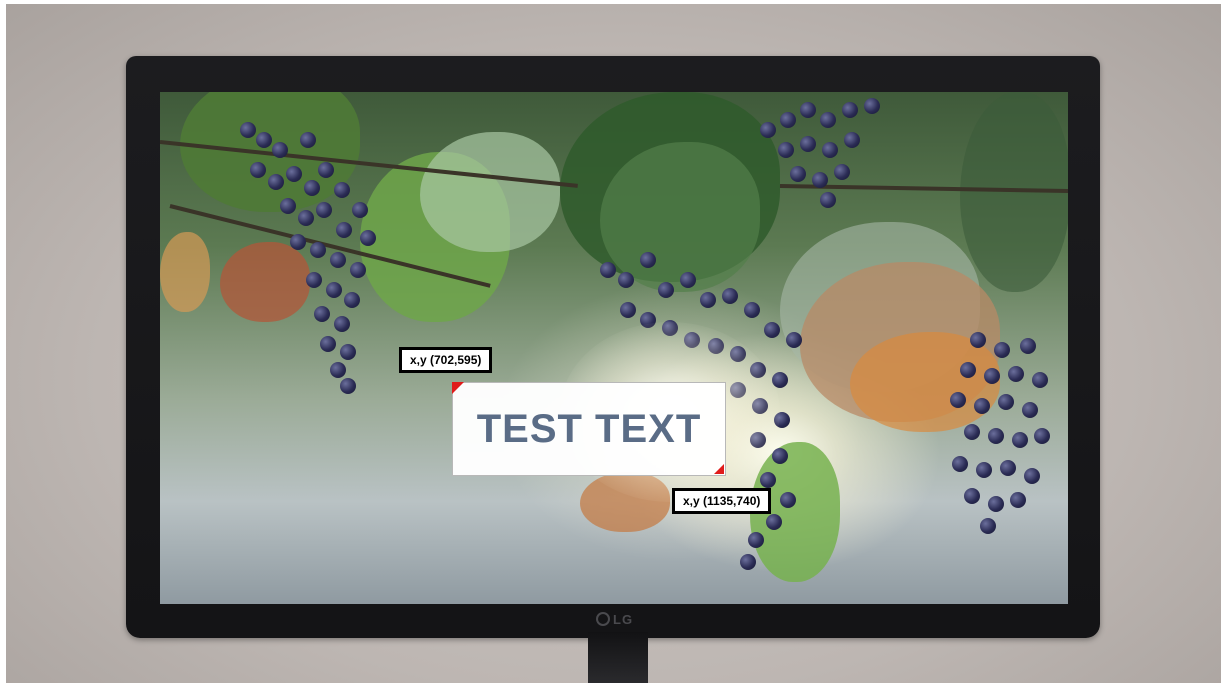  I want to click on lg-logo-icon, so click(603, 619).